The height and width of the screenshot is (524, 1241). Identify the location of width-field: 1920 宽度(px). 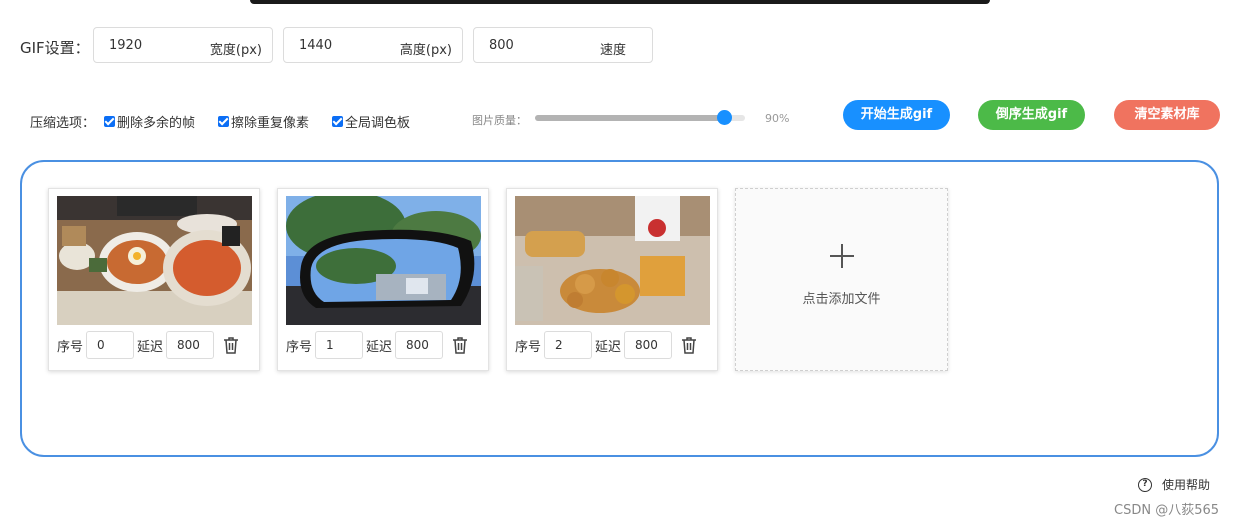
(183, 45).